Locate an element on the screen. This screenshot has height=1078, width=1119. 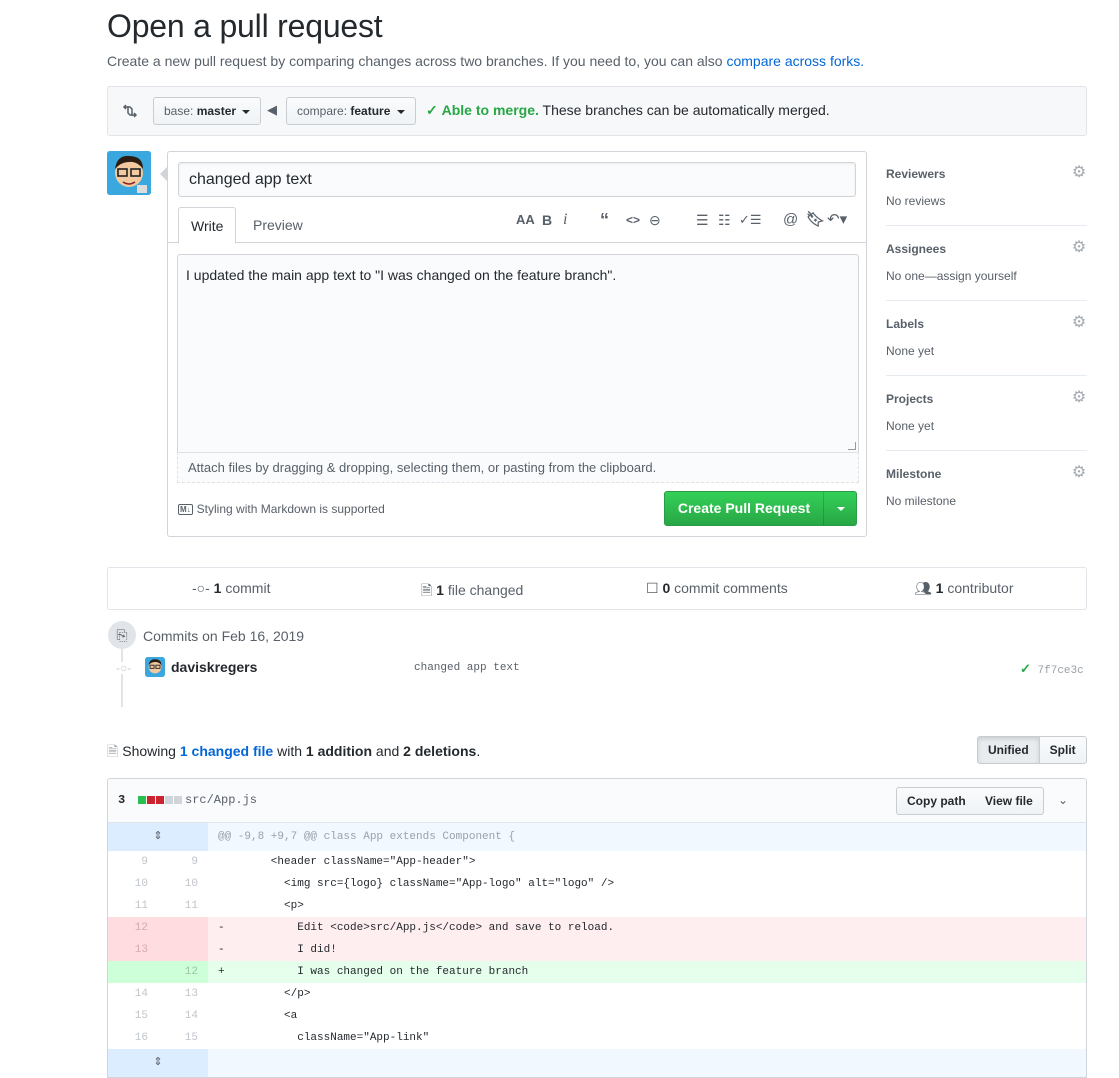
tab-preview: Preview is located at coordinates (278, 225).